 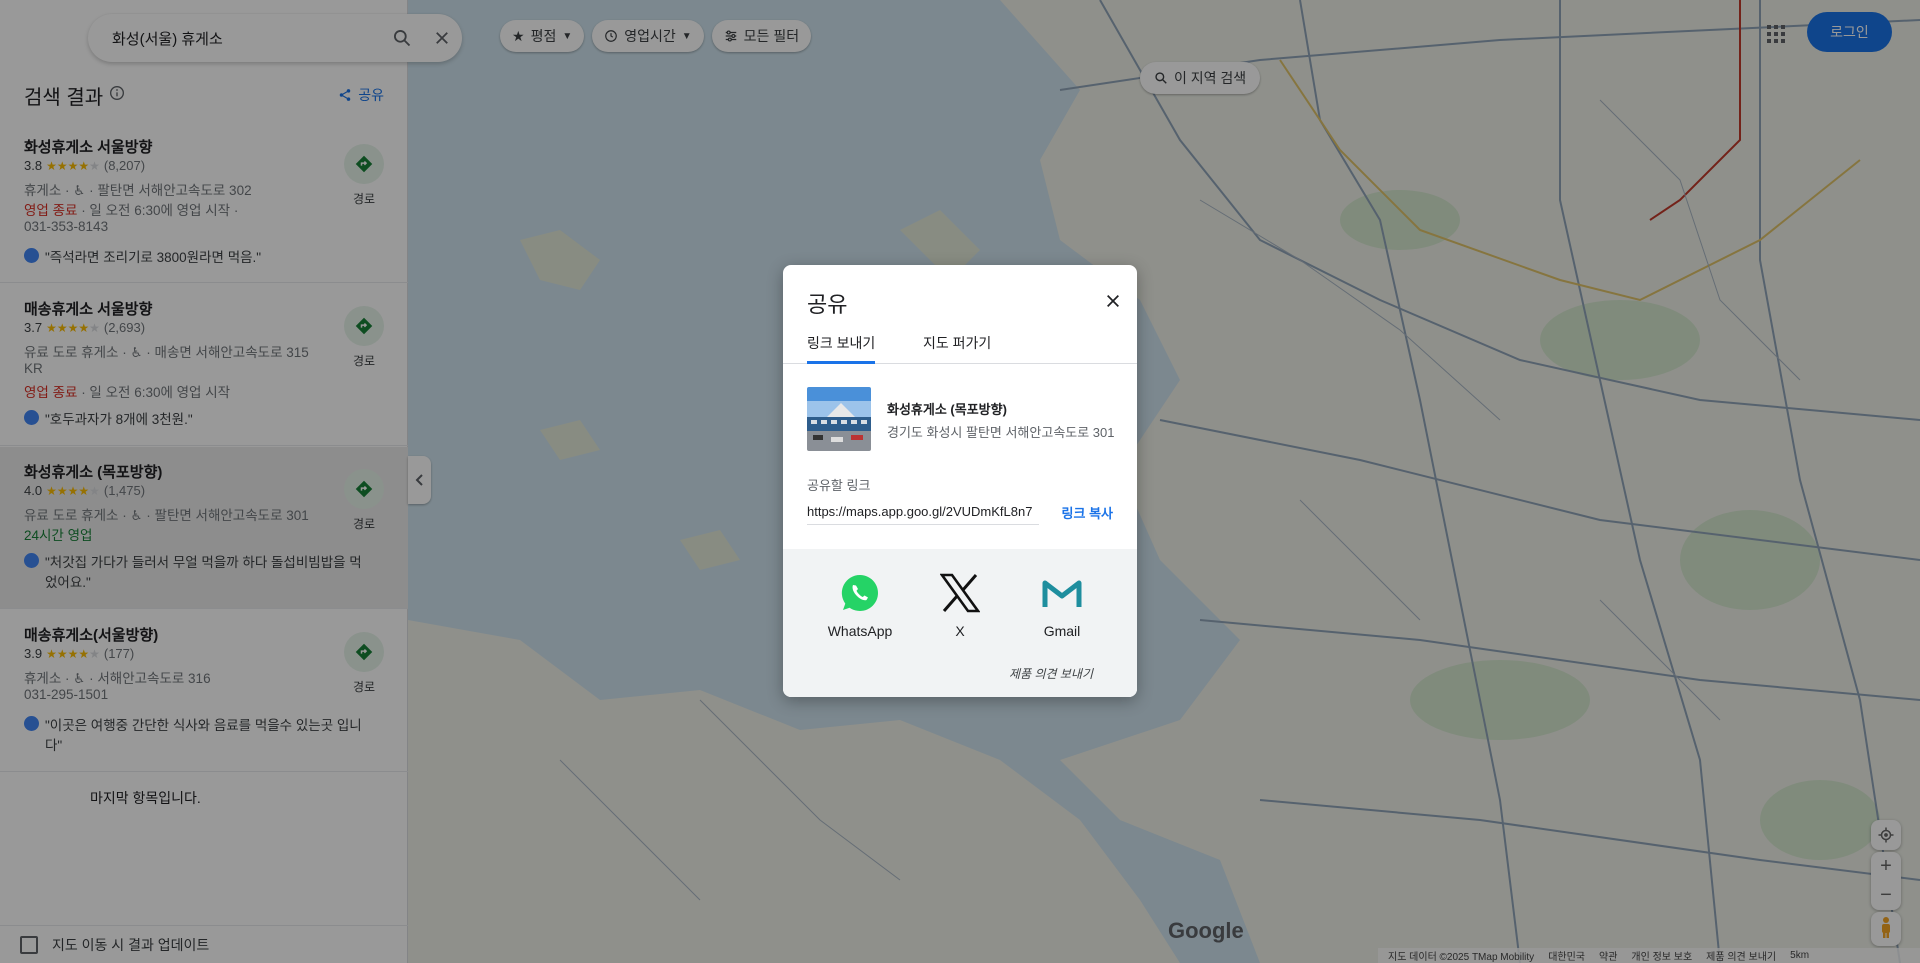 I want to click on x-label: X, so click(x=960, y=631).